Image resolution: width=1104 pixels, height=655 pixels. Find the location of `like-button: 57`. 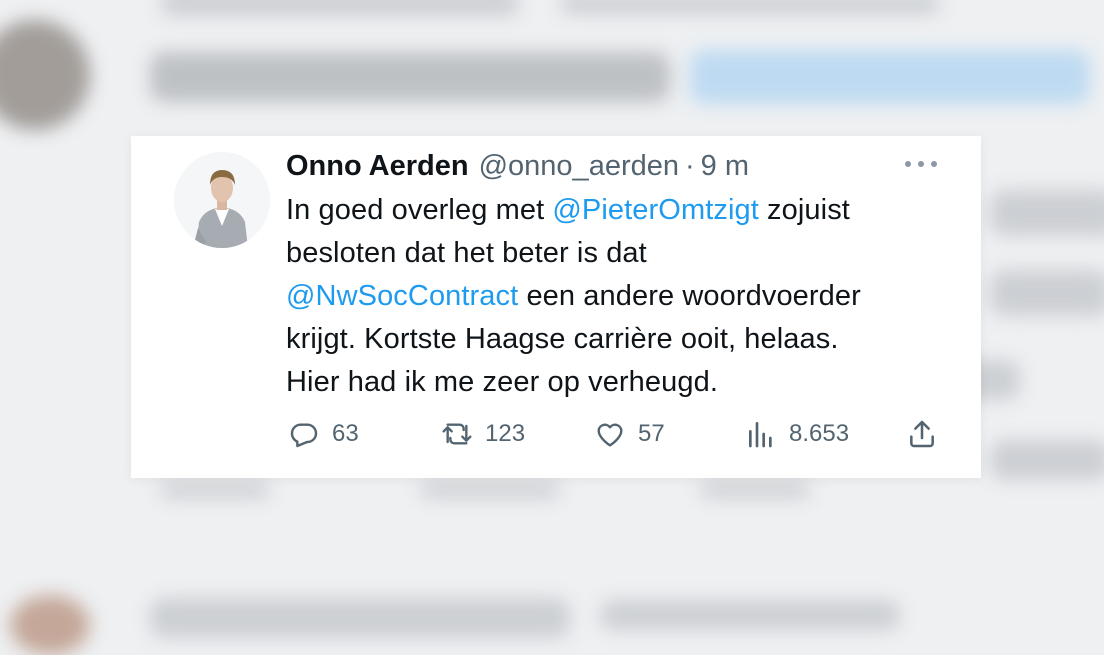

like-button: 57 is located at coordinates (629, 434).